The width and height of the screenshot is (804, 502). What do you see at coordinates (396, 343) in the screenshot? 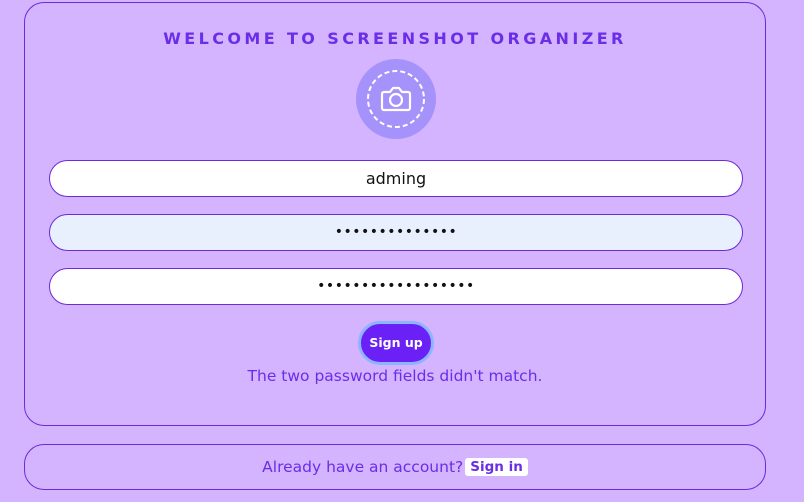
I see `signup-button: Sign up` at bounding box center [396, 343].